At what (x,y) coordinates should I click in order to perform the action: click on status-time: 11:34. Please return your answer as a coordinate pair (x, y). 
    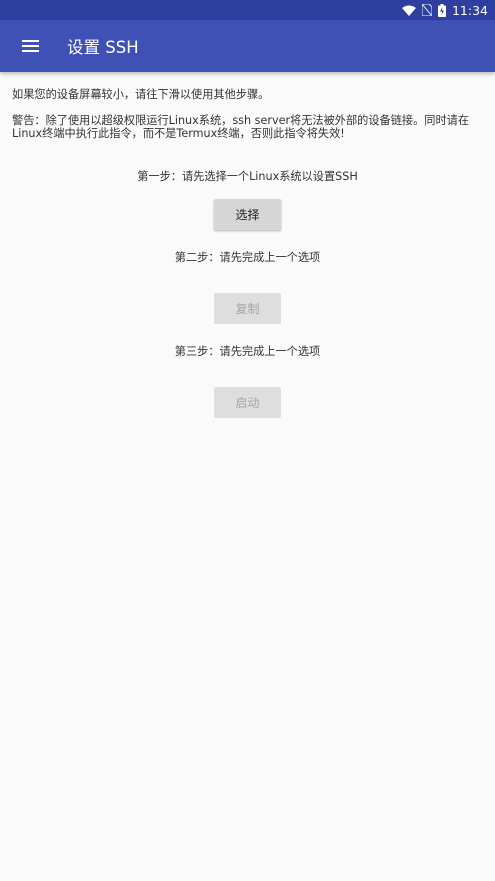
    Looking at the image, I should click on (469, 10).